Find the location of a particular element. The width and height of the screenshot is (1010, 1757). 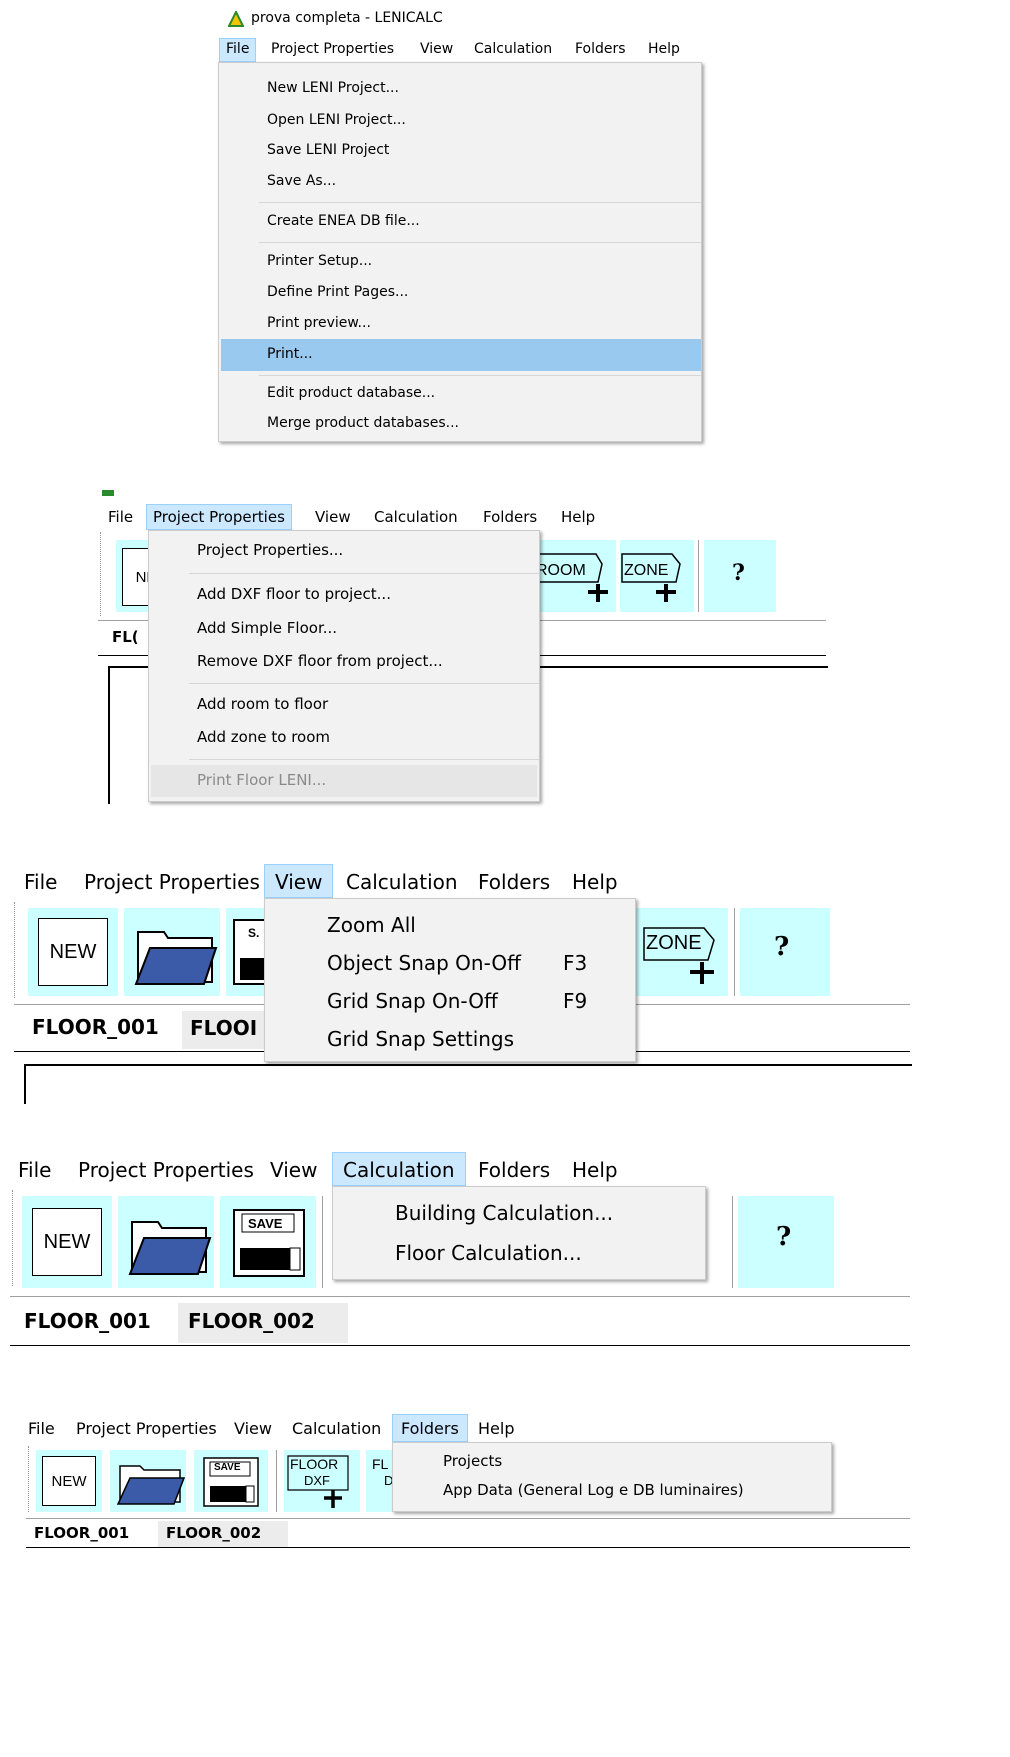

add-zone-item: Add zone to room is located at coordinates (263, 737).